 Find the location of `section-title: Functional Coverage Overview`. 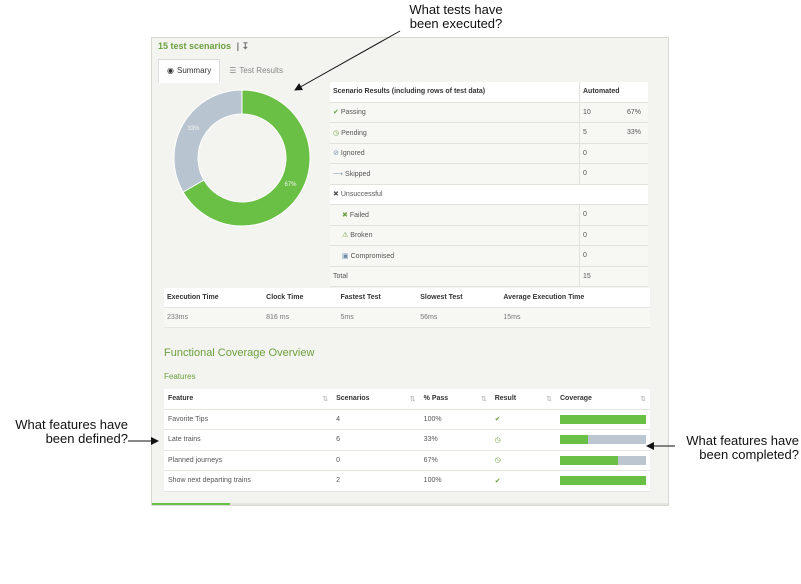

section-title: Functional Coverage Overview is located at coordinates (239, 353).